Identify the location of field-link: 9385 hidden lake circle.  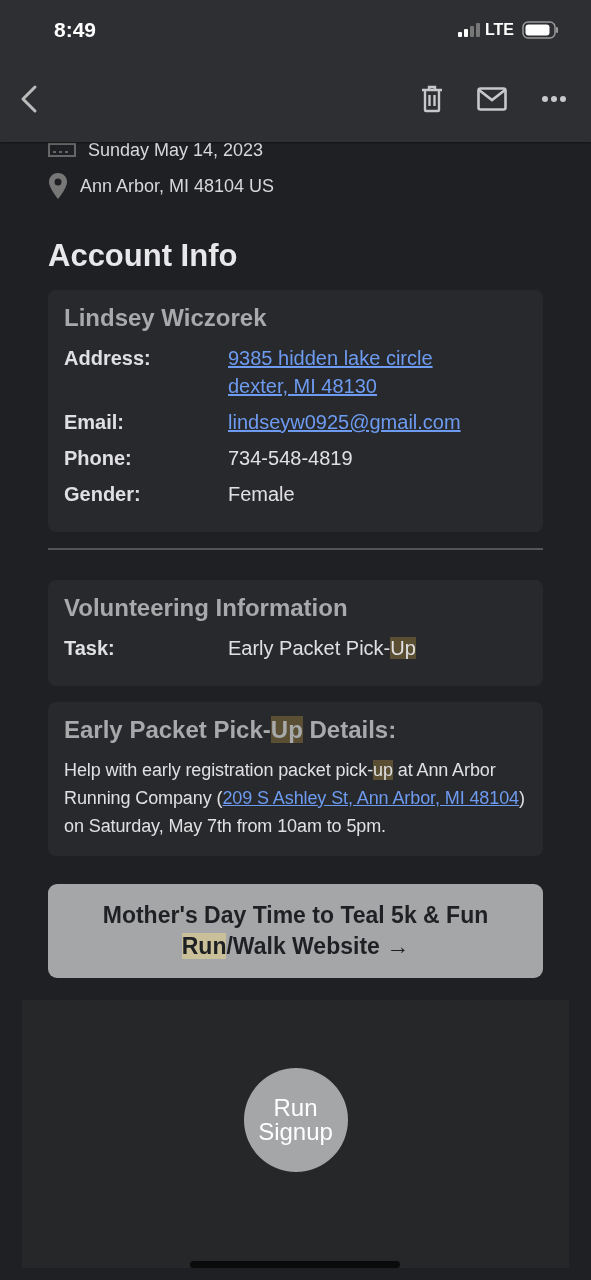
(330, 358).